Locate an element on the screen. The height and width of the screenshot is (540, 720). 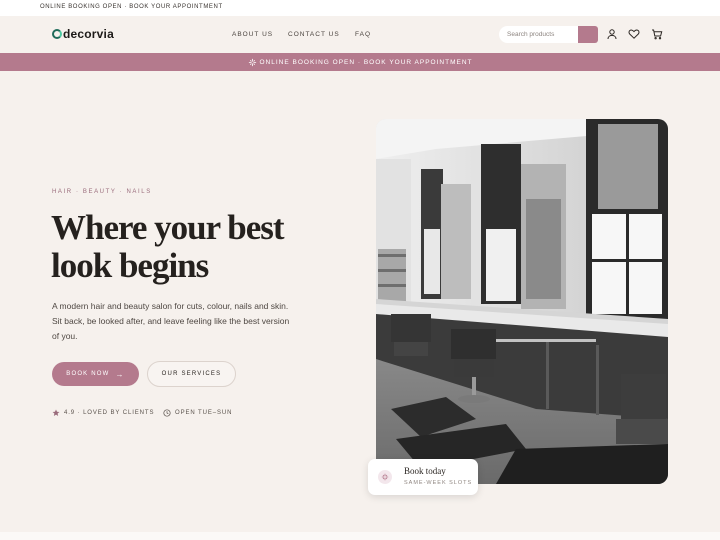
site-header: decorvia ABOUT US CONTACT US FAQ is located at coordinates (360, 34).